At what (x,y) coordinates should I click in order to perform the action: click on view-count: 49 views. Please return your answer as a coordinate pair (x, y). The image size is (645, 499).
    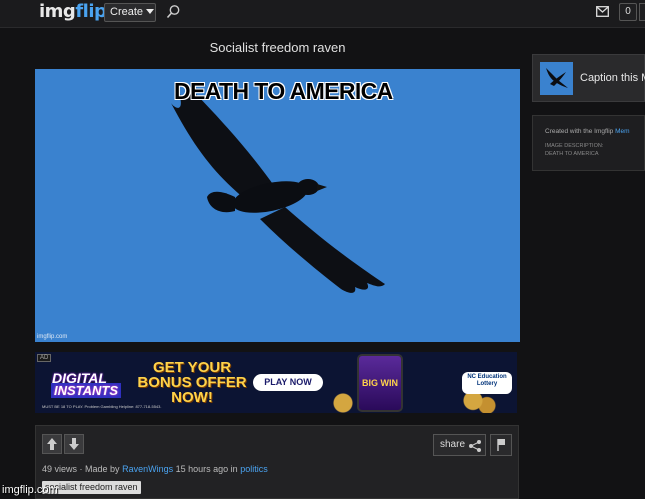
    Looking at the image, I should click on (60, 469).